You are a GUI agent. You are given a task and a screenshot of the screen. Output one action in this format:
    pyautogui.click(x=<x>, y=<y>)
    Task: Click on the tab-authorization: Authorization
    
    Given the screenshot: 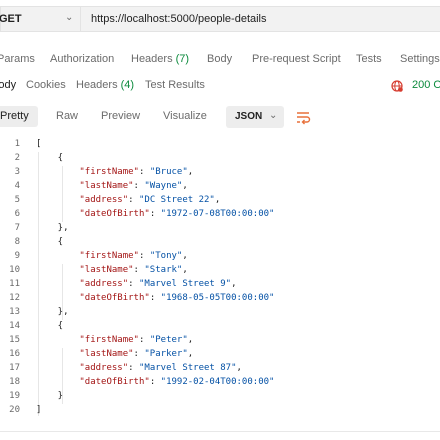 What is the action you would take?
    pyautogui.click(x=82, y=59)
    